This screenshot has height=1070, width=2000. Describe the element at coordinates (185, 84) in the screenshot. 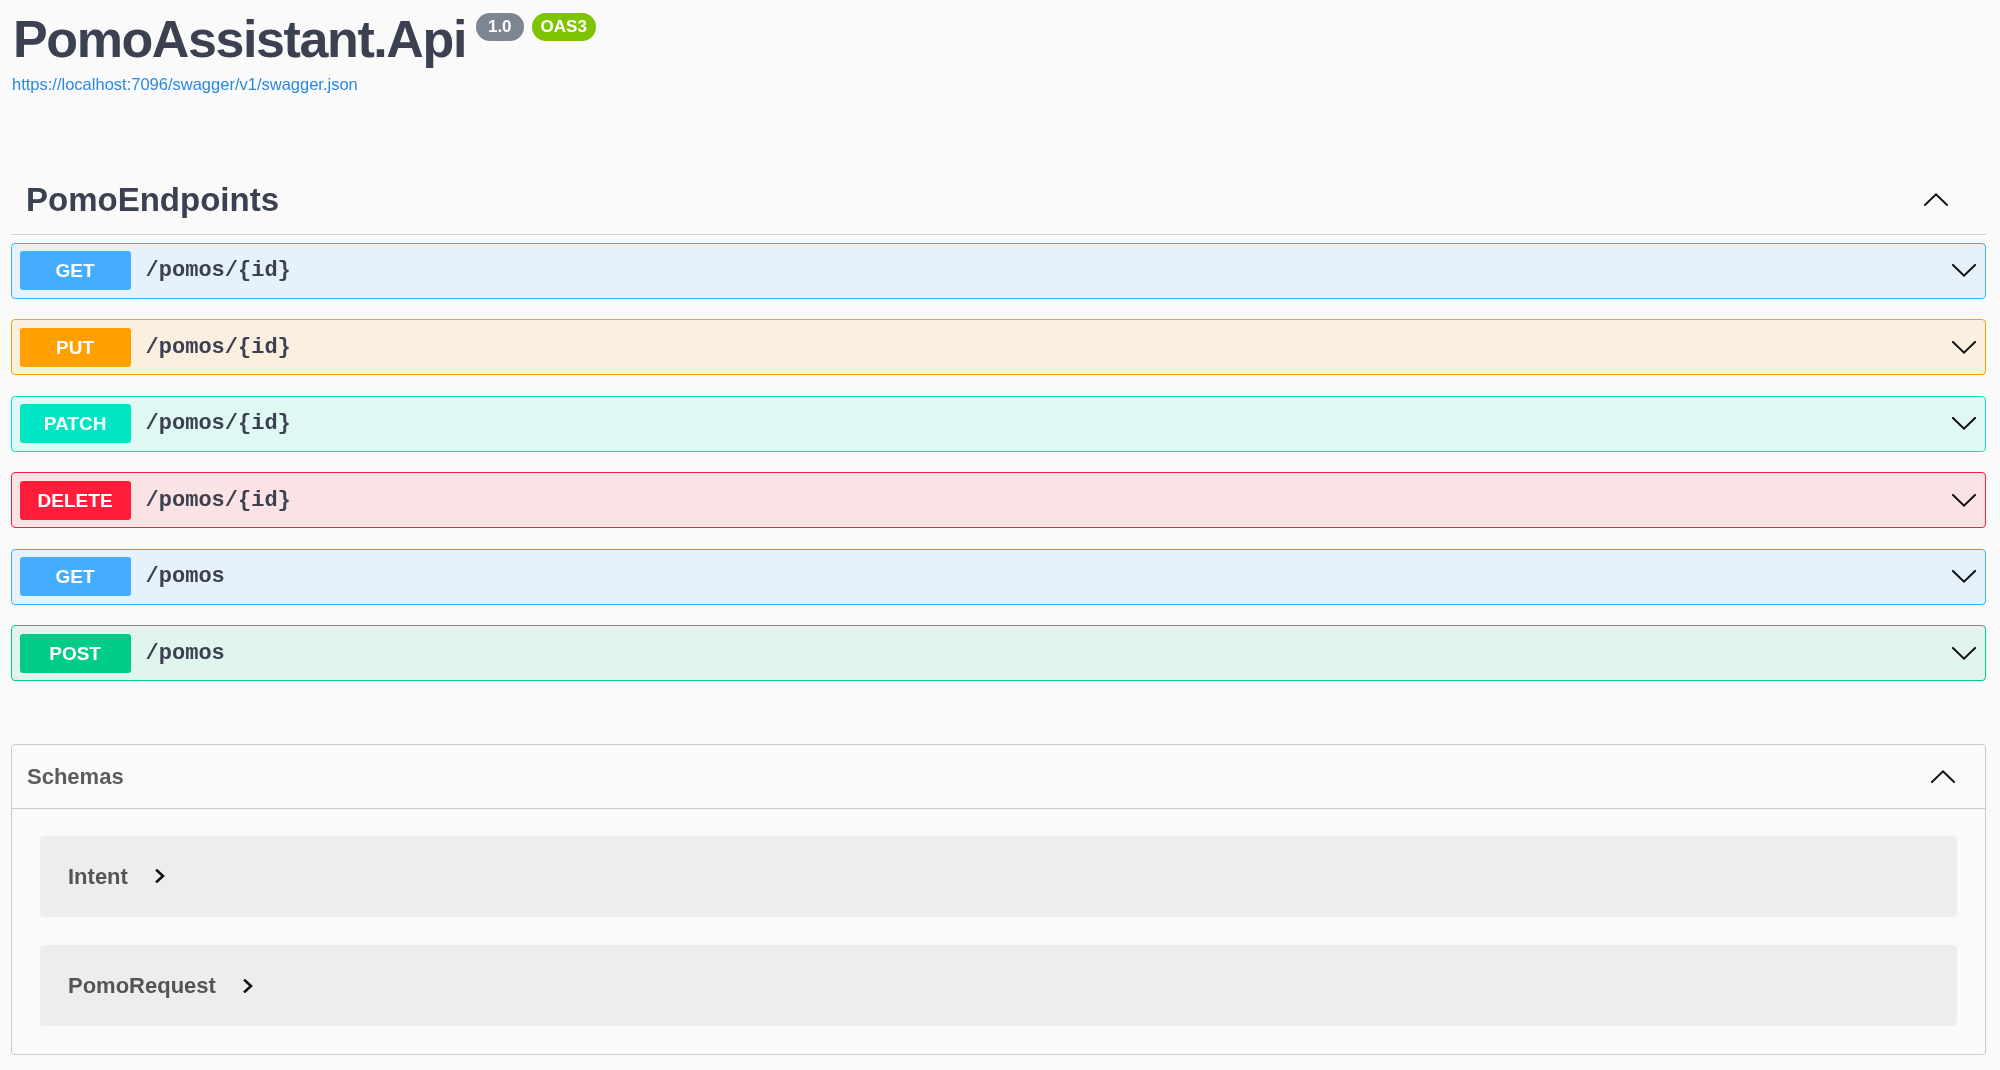

I see `spec-url-link: https://localhost:7096/swagger/v1/swagger.json` at that location.